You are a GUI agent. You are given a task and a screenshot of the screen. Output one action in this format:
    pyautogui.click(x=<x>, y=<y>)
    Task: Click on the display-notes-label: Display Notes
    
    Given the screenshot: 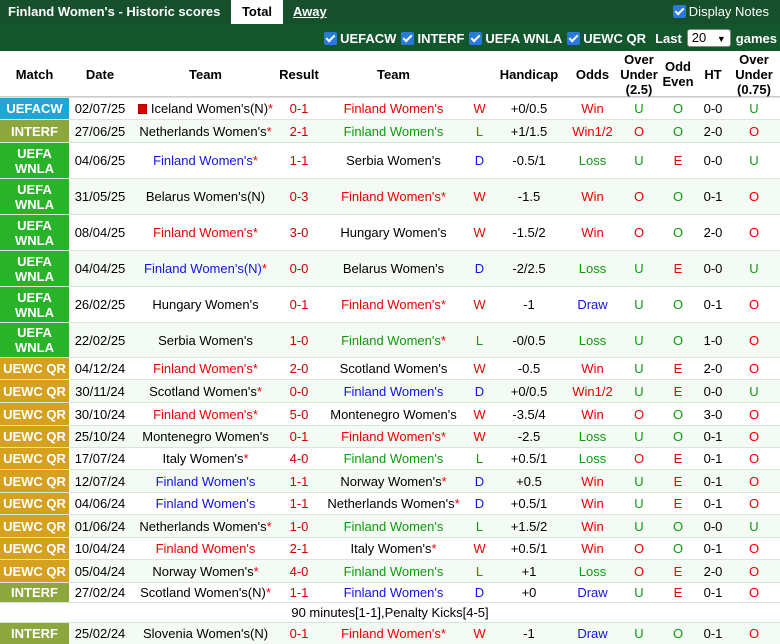 What is the action you would take?
    pyautogui.click(x=728, y=11)
    